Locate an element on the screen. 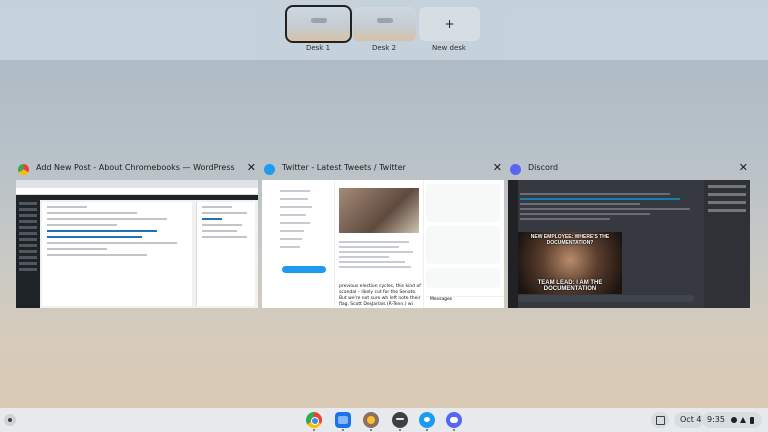 This screenshot has width=768, height=432. wifi-icon is located at coordinates (743, 420).